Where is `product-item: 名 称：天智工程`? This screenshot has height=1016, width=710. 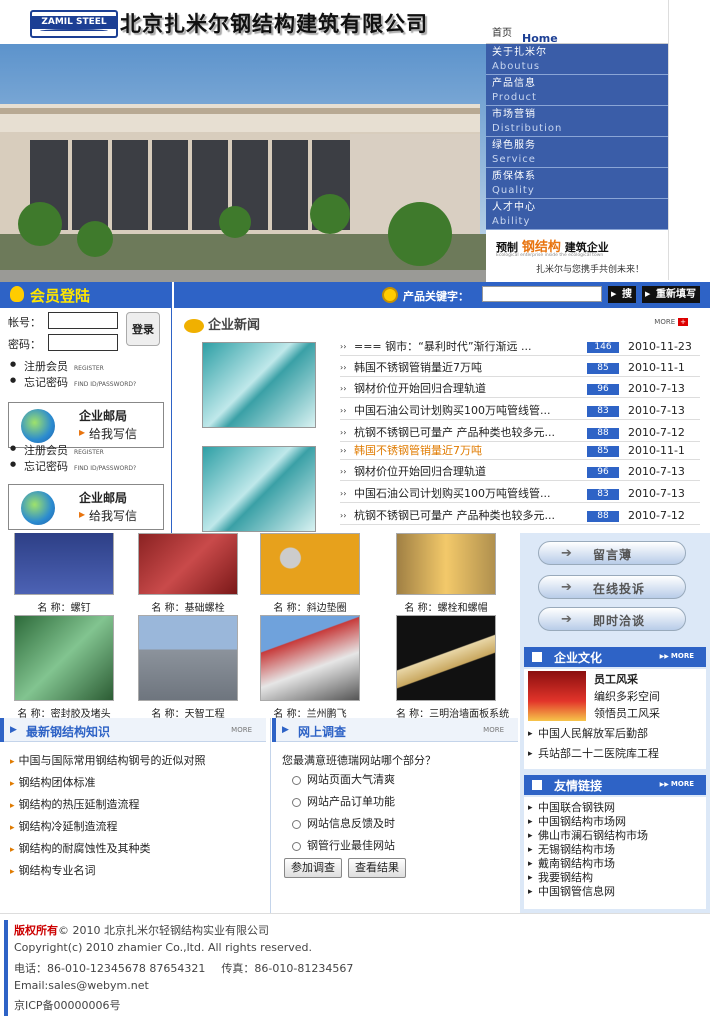 product-item: 名 称：天智工程 is located at coordinates (188, 667).